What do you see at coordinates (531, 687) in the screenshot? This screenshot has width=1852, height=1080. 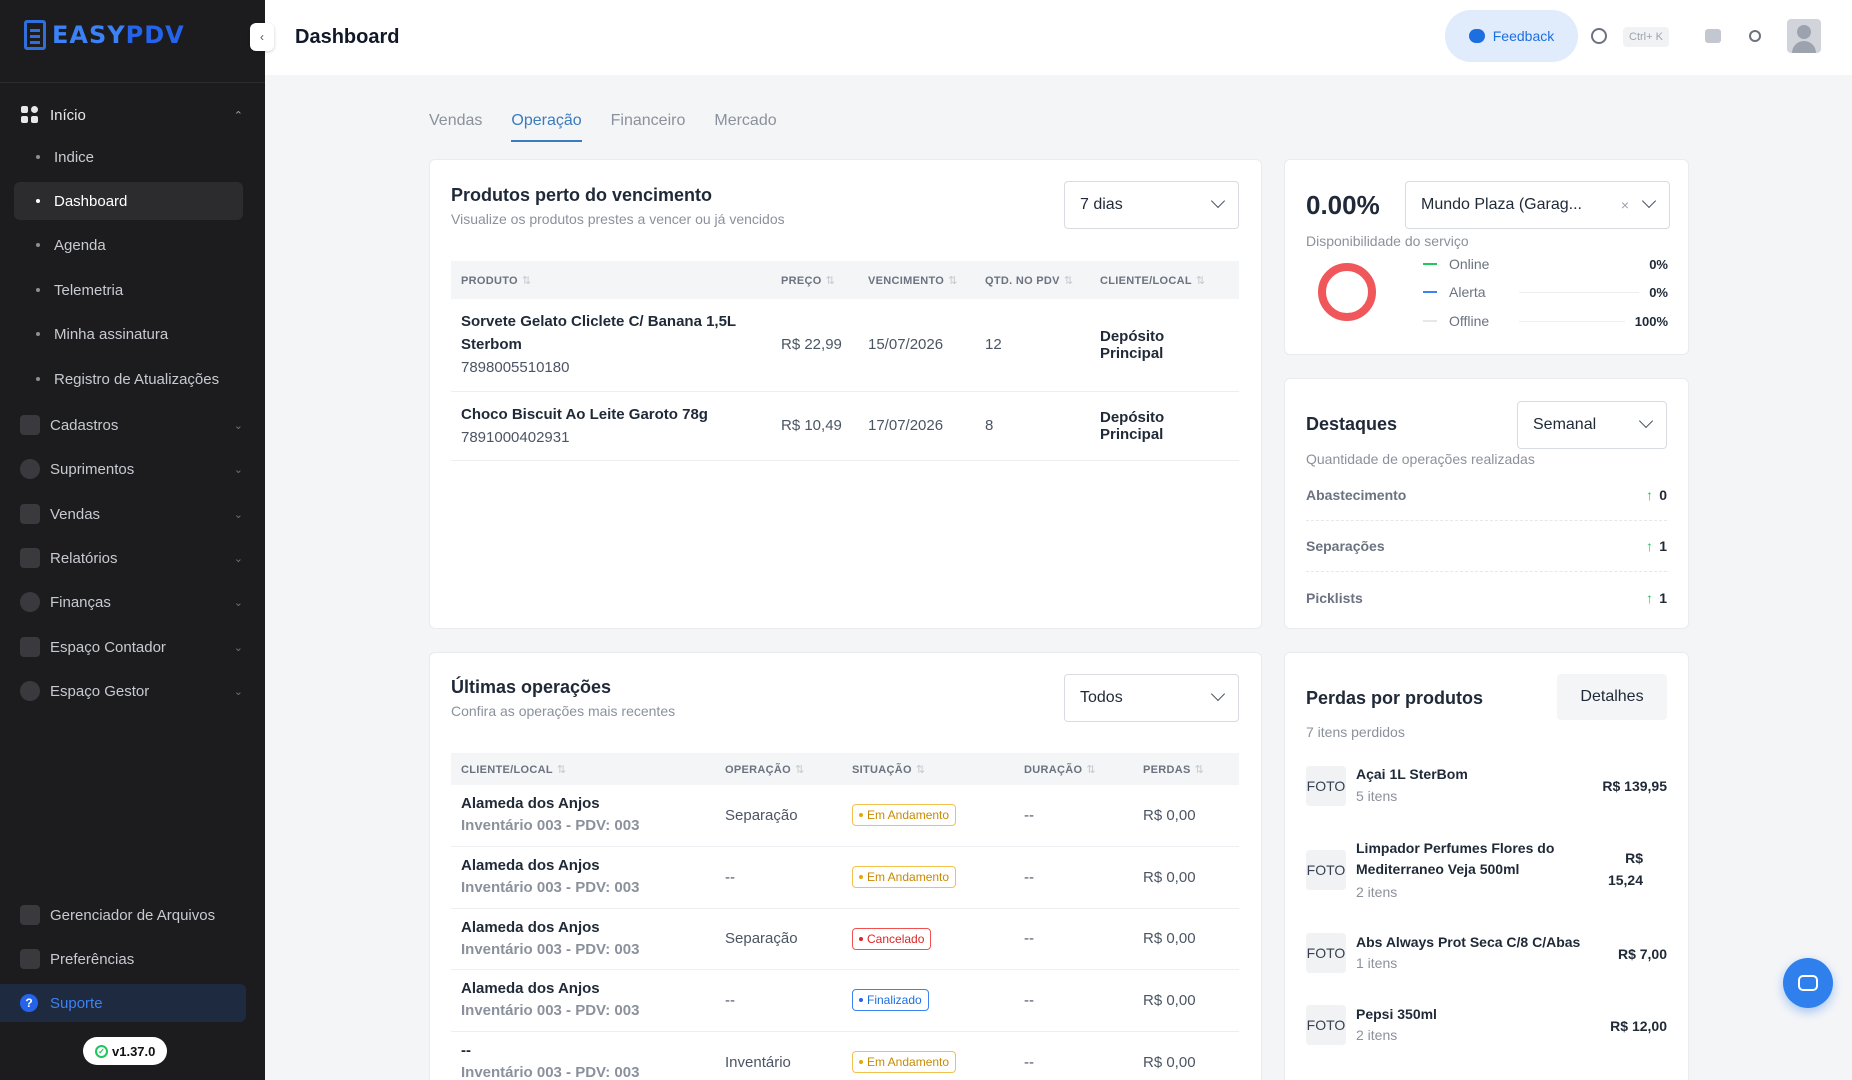 I see `operations-title: Últimas operações` at bounding box center [531, 687].